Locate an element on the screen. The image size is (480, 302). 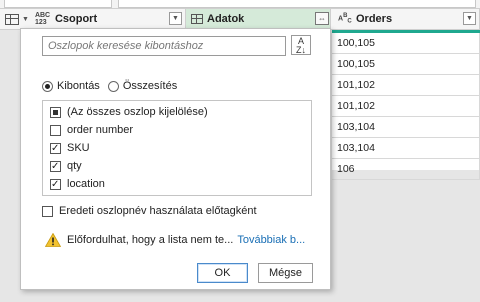
column-header-orders: ABC Orders ▼ is located at coordinates (406, 19).